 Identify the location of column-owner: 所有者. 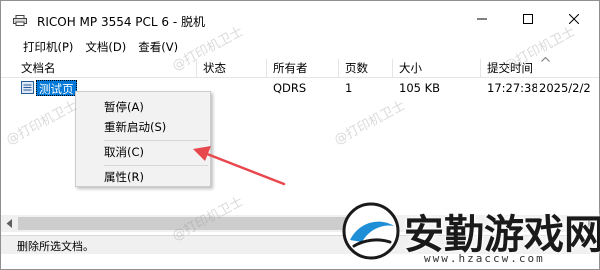
(303, 68).